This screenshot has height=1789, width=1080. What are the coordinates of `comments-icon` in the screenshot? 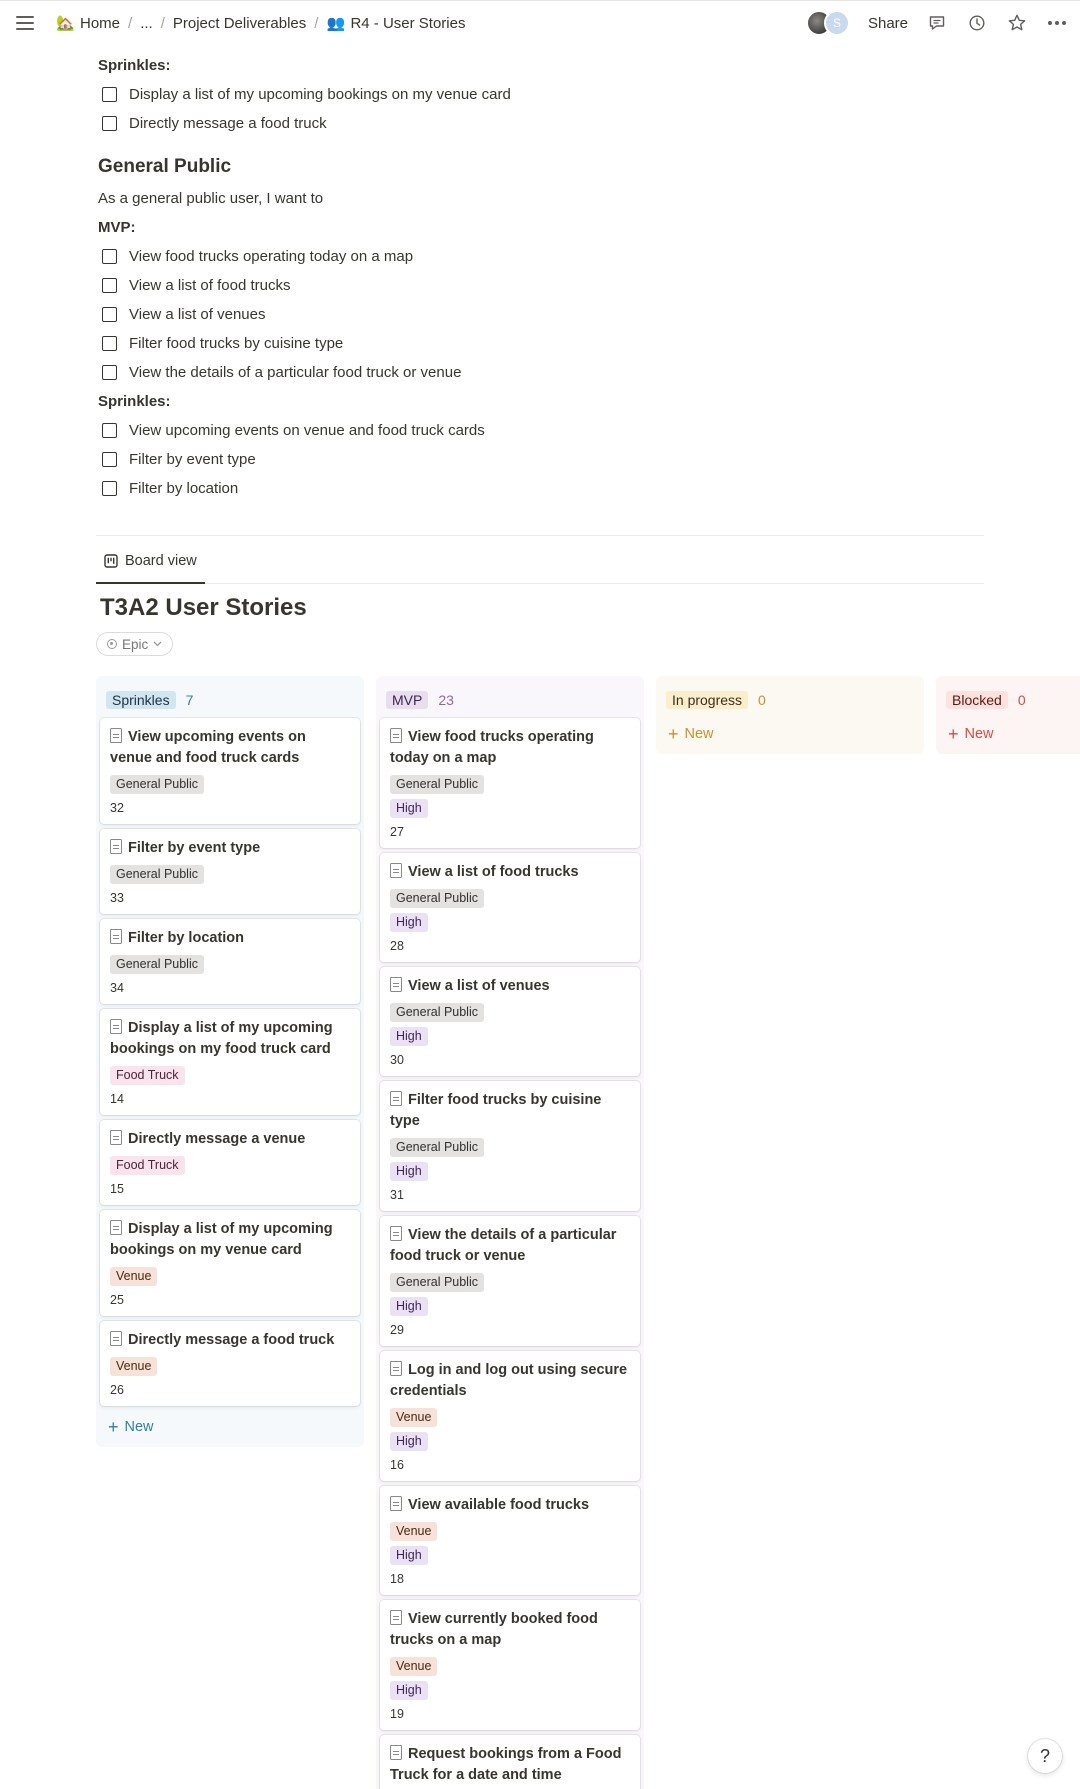 It's located at (937, 23).